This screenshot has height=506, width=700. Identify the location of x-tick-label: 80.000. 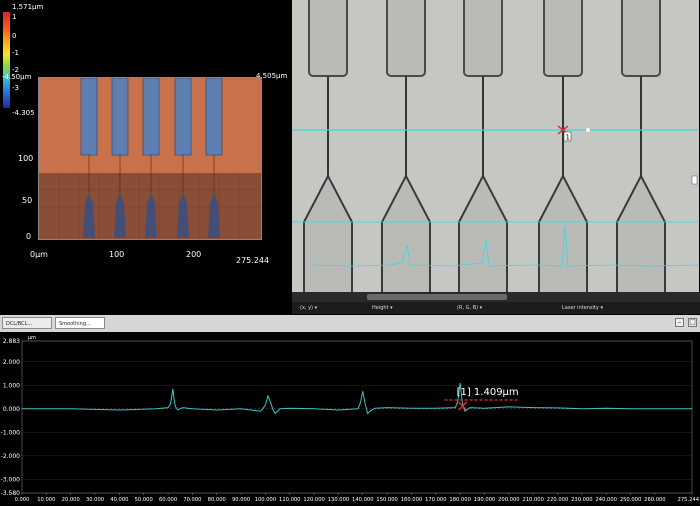
(217, 499).